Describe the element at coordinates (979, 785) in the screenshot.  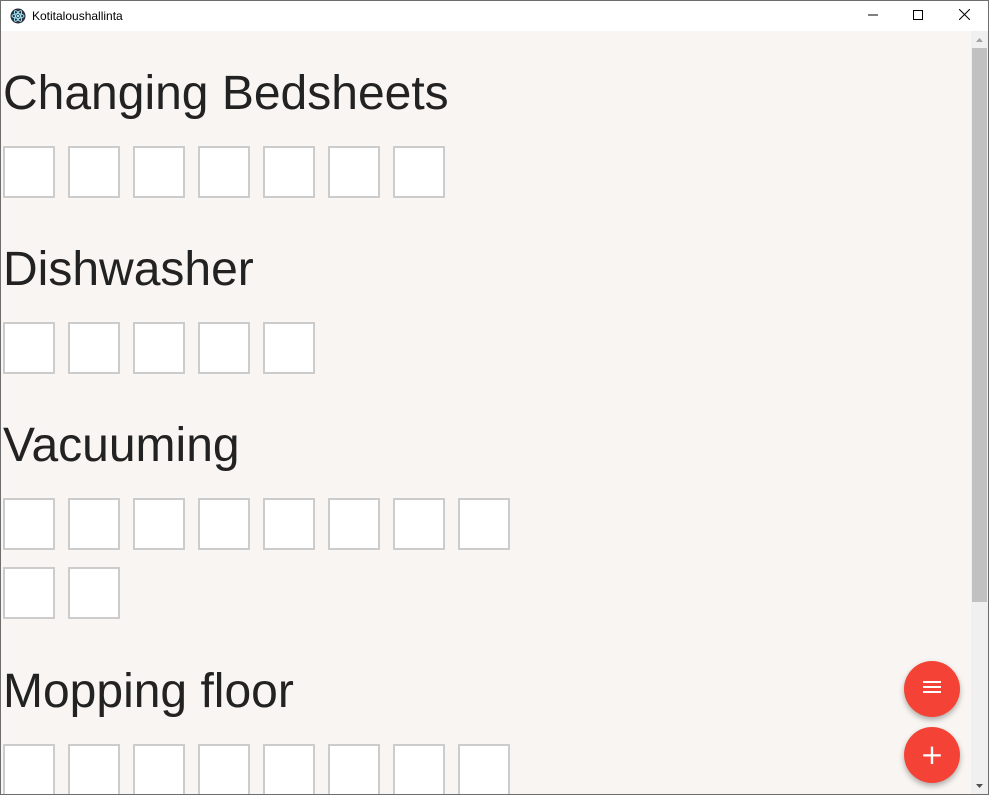
I see `scroll-down-arrow-icon` at that location.